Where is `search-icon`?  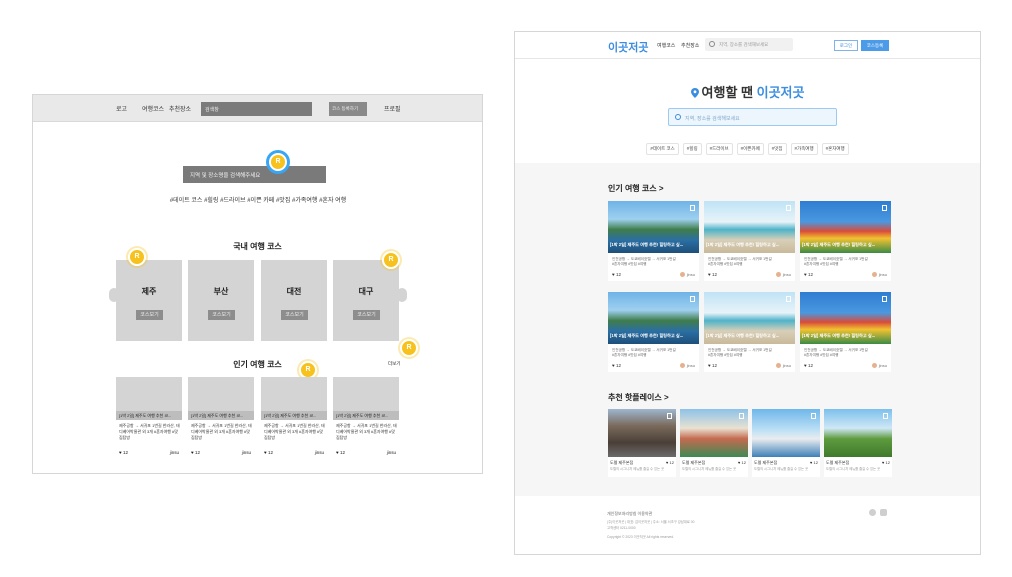 search-icon is located at coordinates (712, 44).